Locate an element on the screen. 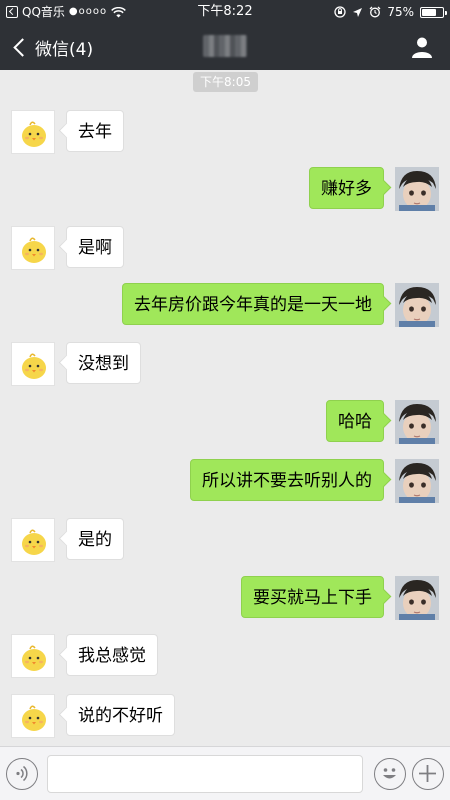  chevron-left-icon is located at coordinates (22, 47).